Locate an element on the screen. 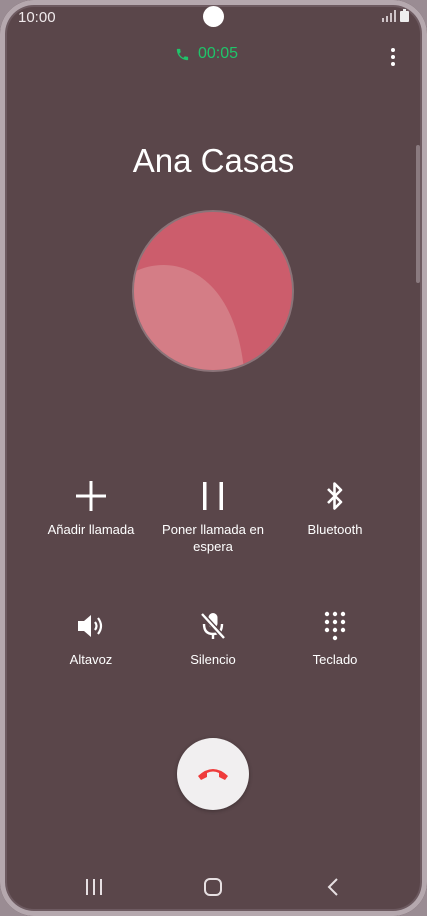 This screenshot has height=916, width=427. system-icons is located at coordinates (395, 15).